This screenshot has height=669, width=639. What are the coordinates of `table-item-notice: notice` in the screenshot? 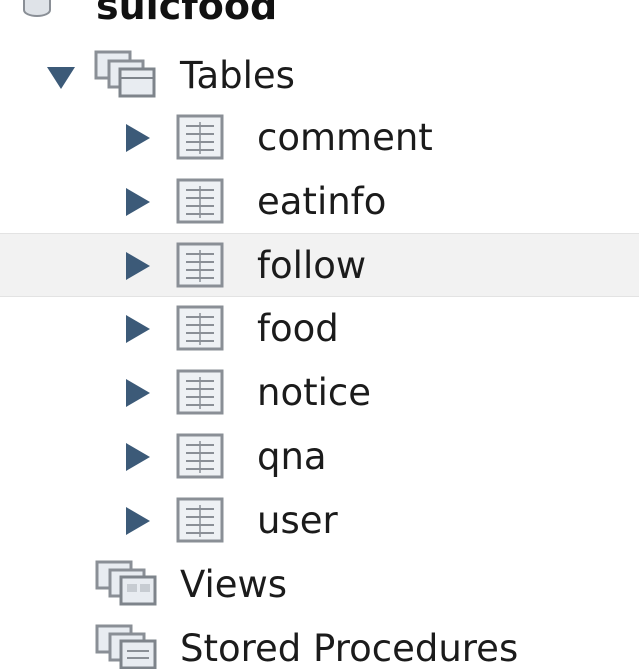 It's located at (319, 393).